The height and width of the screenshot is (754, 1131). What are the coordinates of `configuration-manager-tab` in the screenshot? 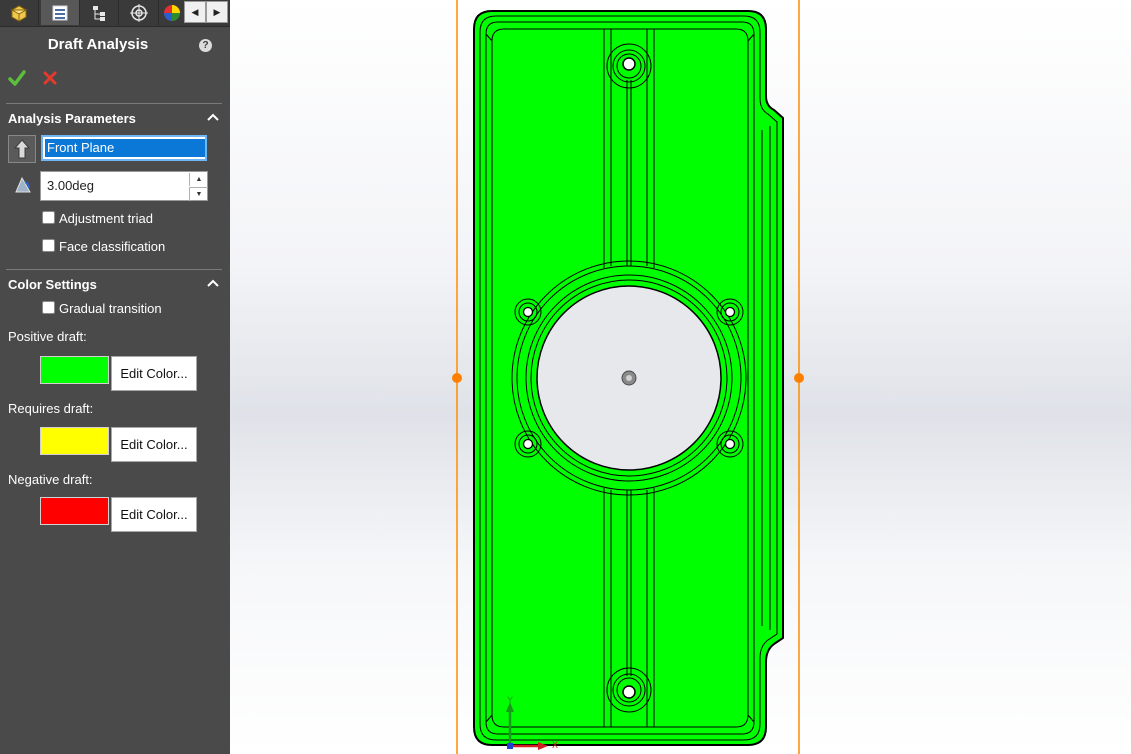 It's located at (99, 12).